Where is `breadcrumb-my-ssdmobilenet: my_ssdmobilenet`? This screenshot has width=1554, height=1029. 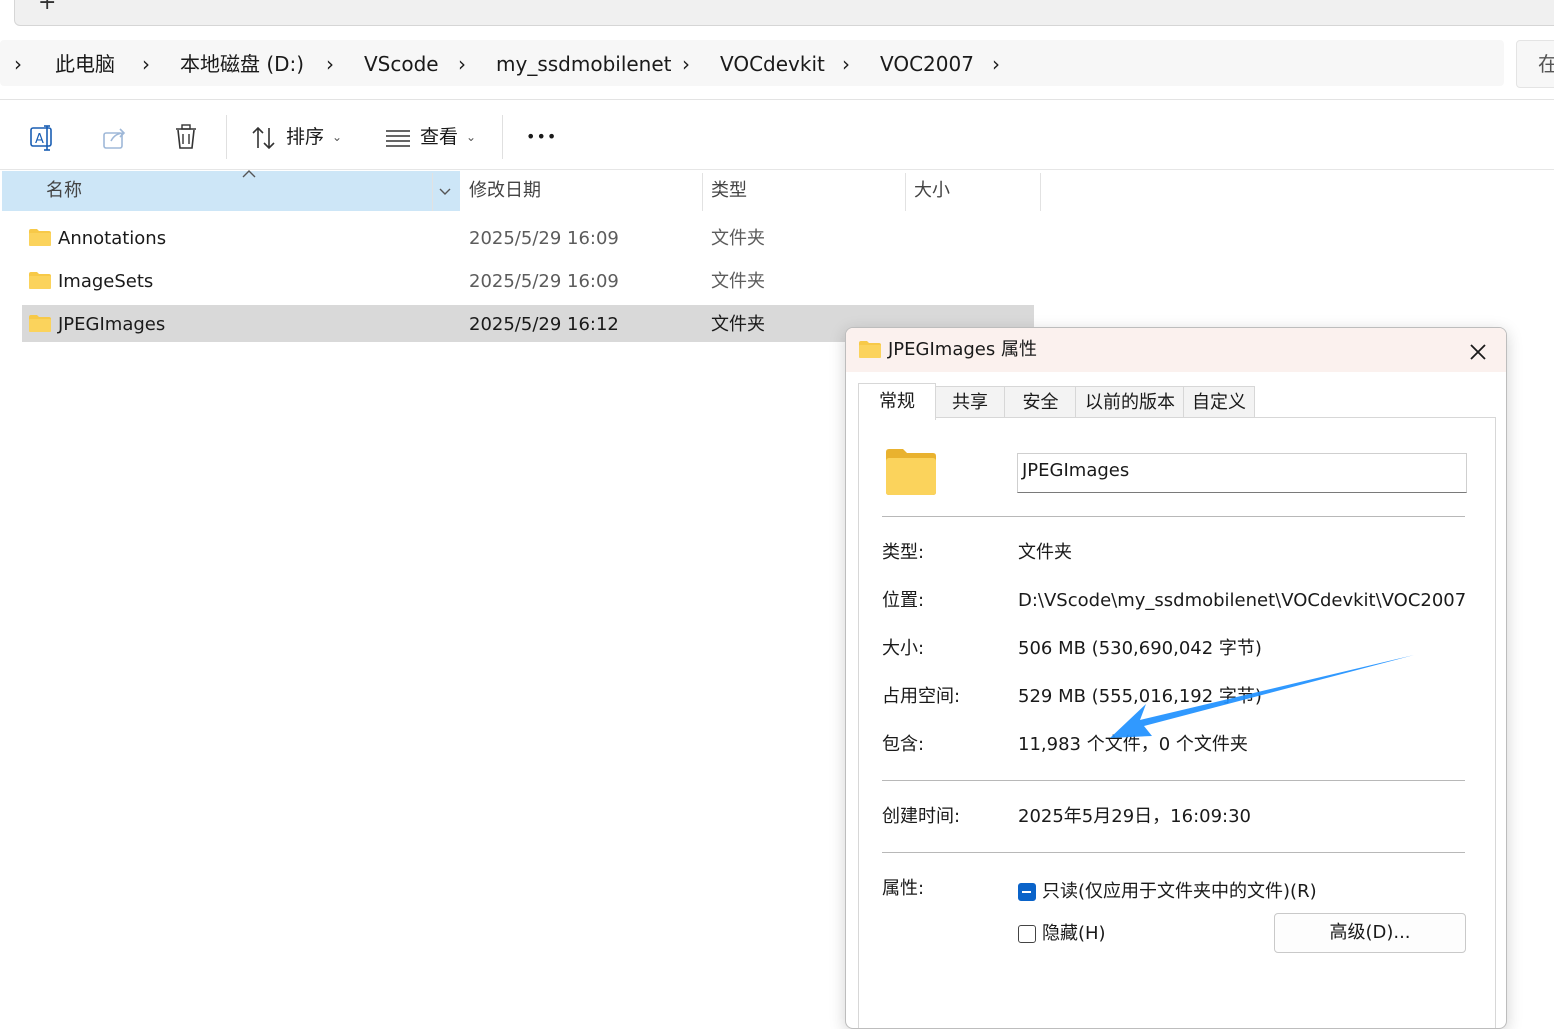
breadcrumb-my-ssdmobilenet: my_ssdmobilenet is located at coordinates (584, 64).